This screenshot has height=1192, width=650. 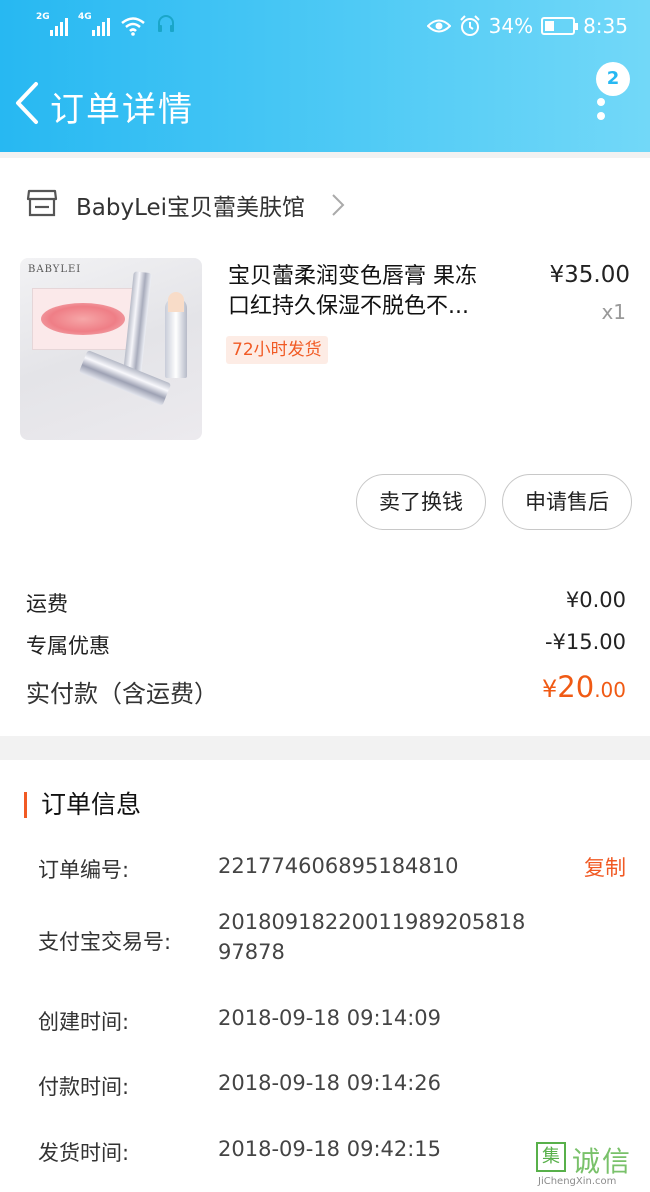 What do you see at coordinates (105, 942) in the screenshot?
I see `alipay-trade-label: 支付宝交易号:` at bounding box center [105, 942].